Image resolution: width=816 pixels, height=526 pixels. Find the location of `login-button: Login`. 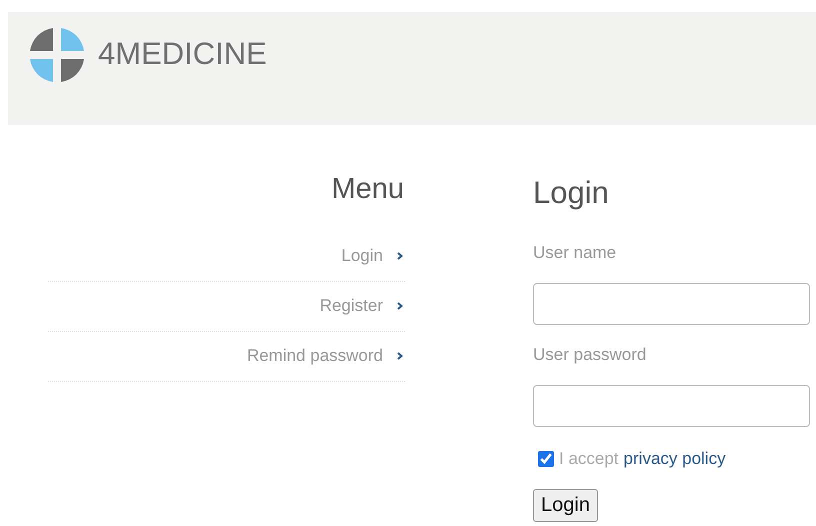

login-button: Login is located at coordinates (565, 505).